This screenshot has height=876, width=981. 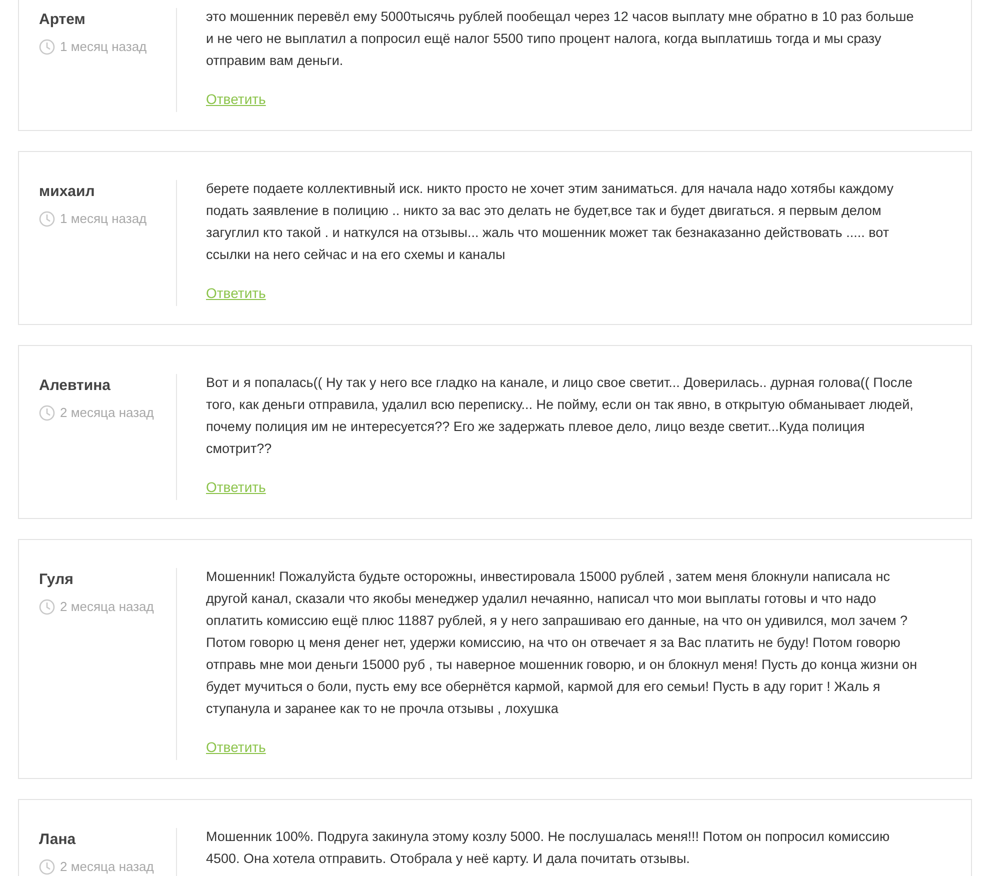 I want to click on author-name: михаил, so click(x=67, y=192).